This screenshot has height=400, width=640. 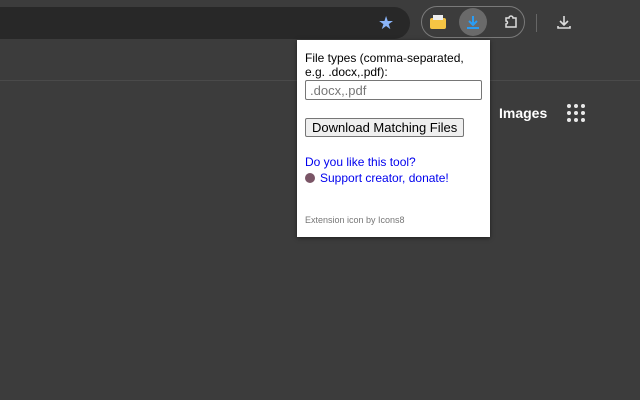 I want to click on address-bar, so click(x=205, y=23).